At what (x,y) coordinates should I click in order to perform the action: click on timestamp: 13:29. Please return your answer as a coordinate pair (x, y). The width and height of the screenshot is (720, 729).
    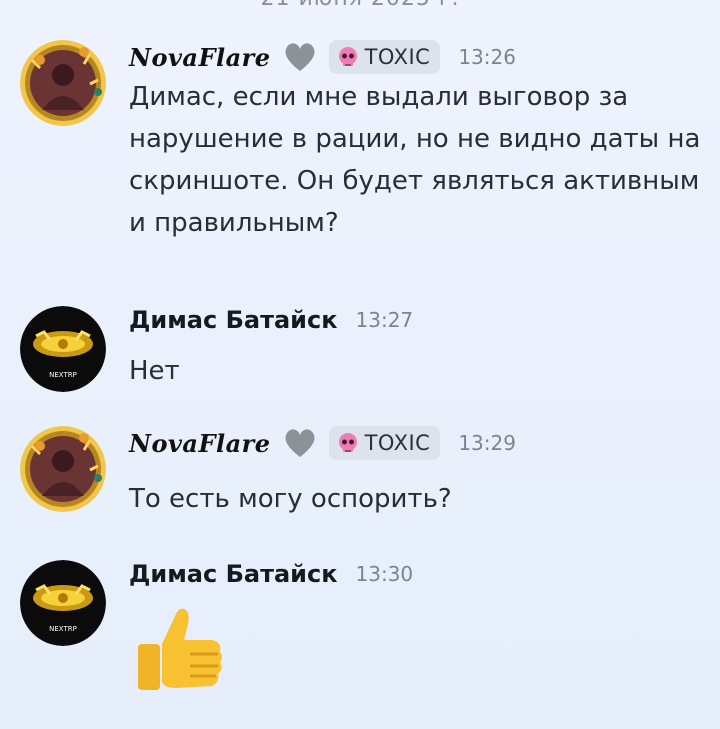
    Looking at the image, I should click on (487, 443).